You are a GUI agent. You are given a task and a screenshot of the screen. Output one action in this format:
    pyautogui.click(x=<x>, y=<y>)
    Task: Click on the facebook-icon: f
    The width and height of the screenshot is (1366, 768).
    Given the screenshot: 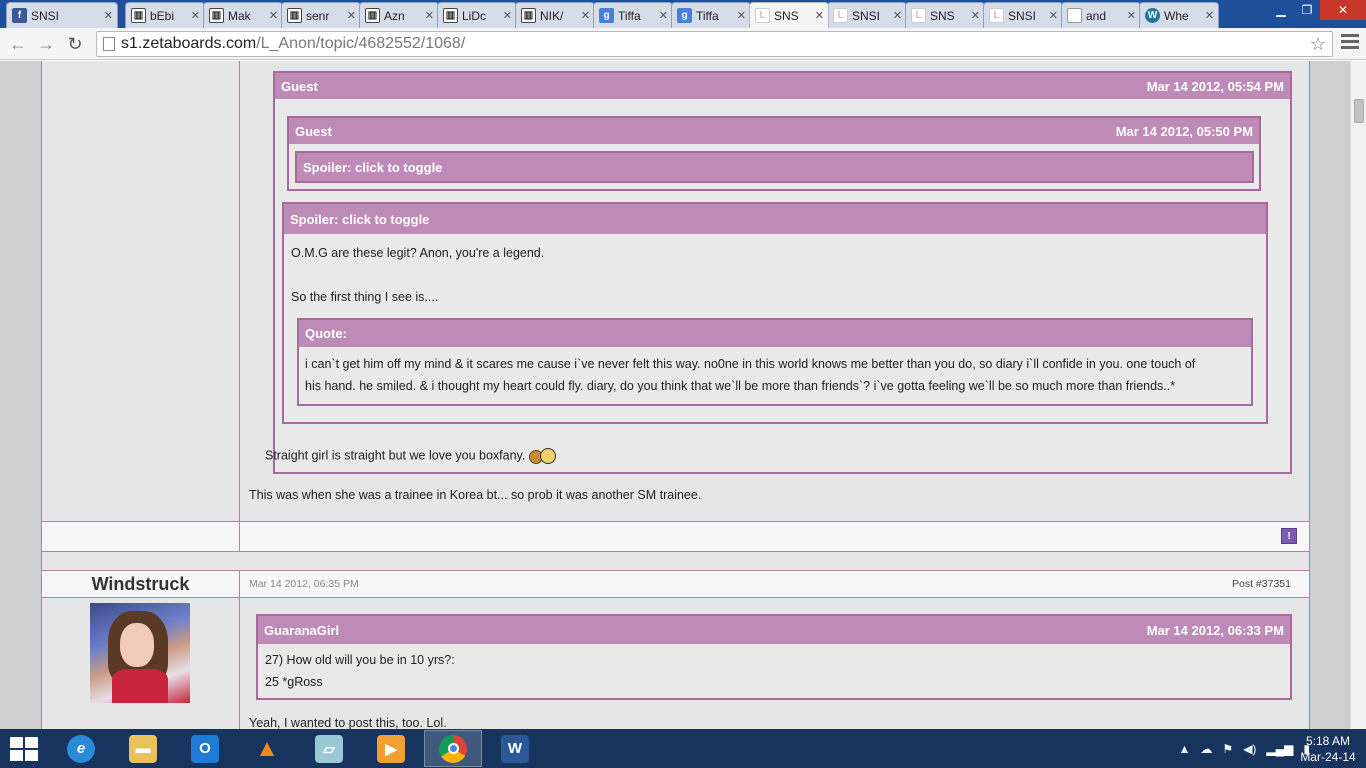 What is the action you would take?
    pyautogui.click(x=19, y=15)
    